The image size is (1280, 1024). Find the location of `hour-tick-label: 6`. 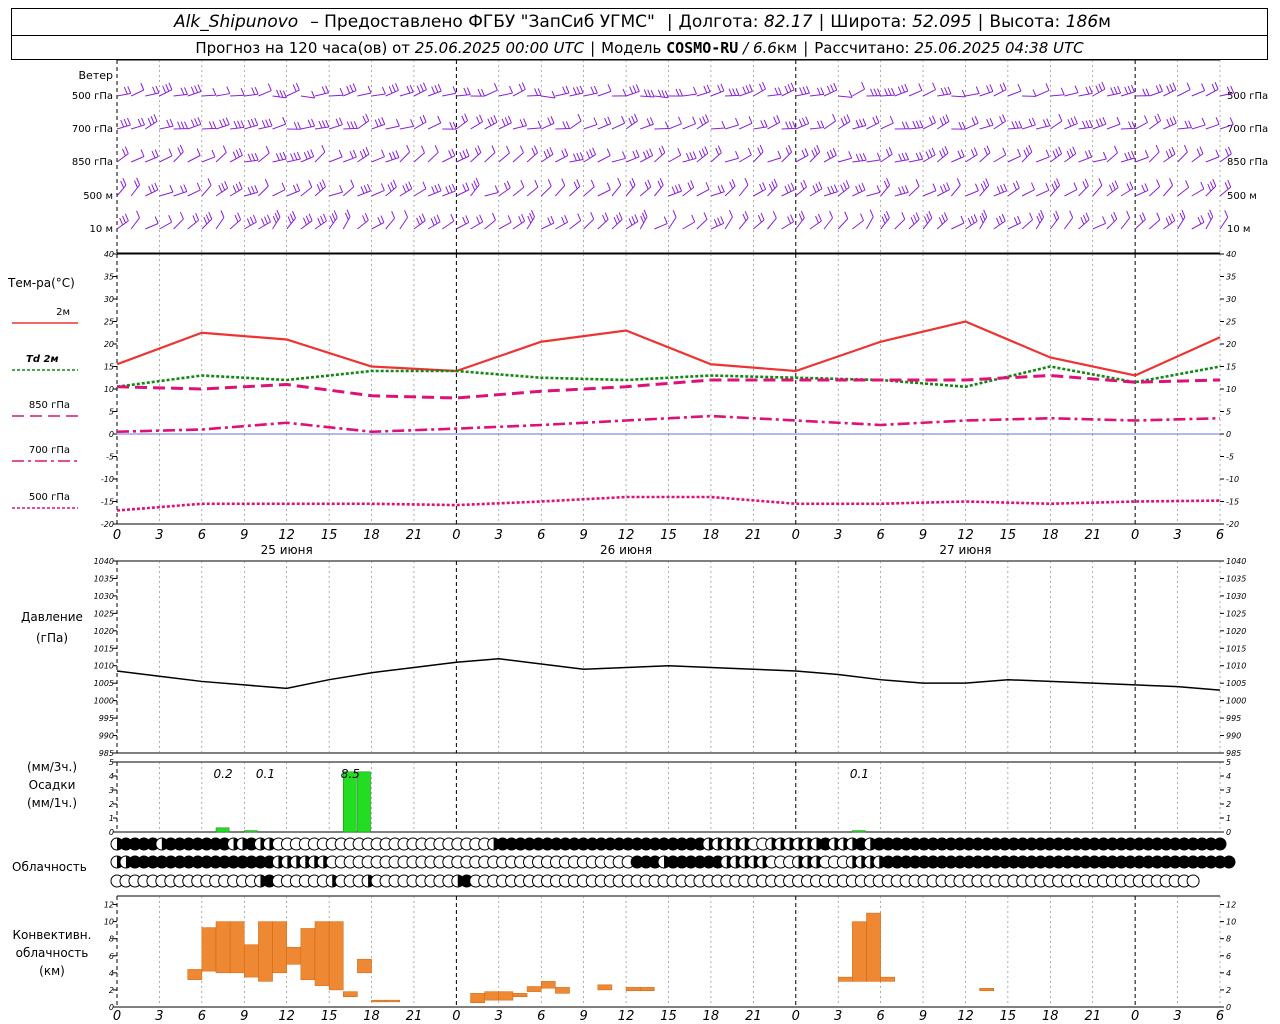

hour-tick-label: 6 is located at coordinates (541, 1016).